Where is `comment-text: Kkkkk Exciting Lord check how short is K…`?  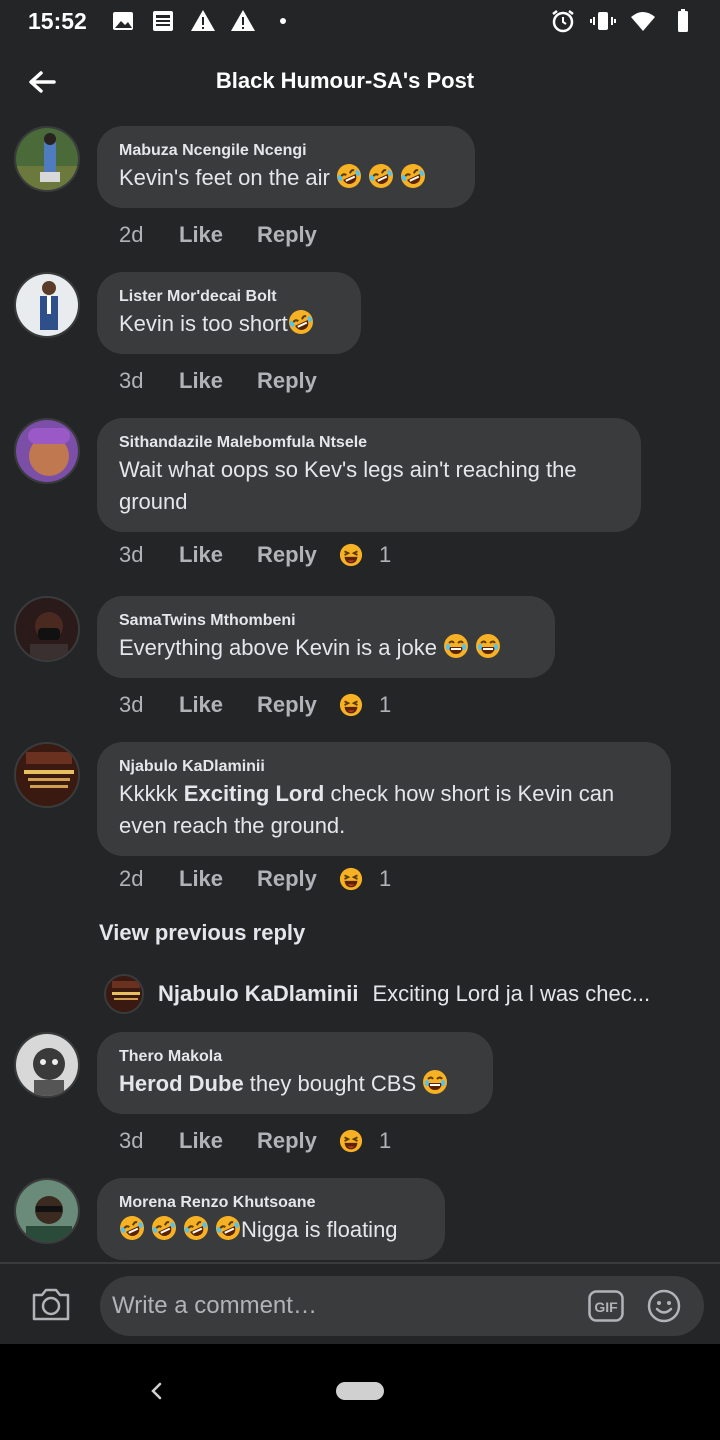 comment-text: Kkkkk Exciting Lord check how short is K… is located at coordinates (367, 809).